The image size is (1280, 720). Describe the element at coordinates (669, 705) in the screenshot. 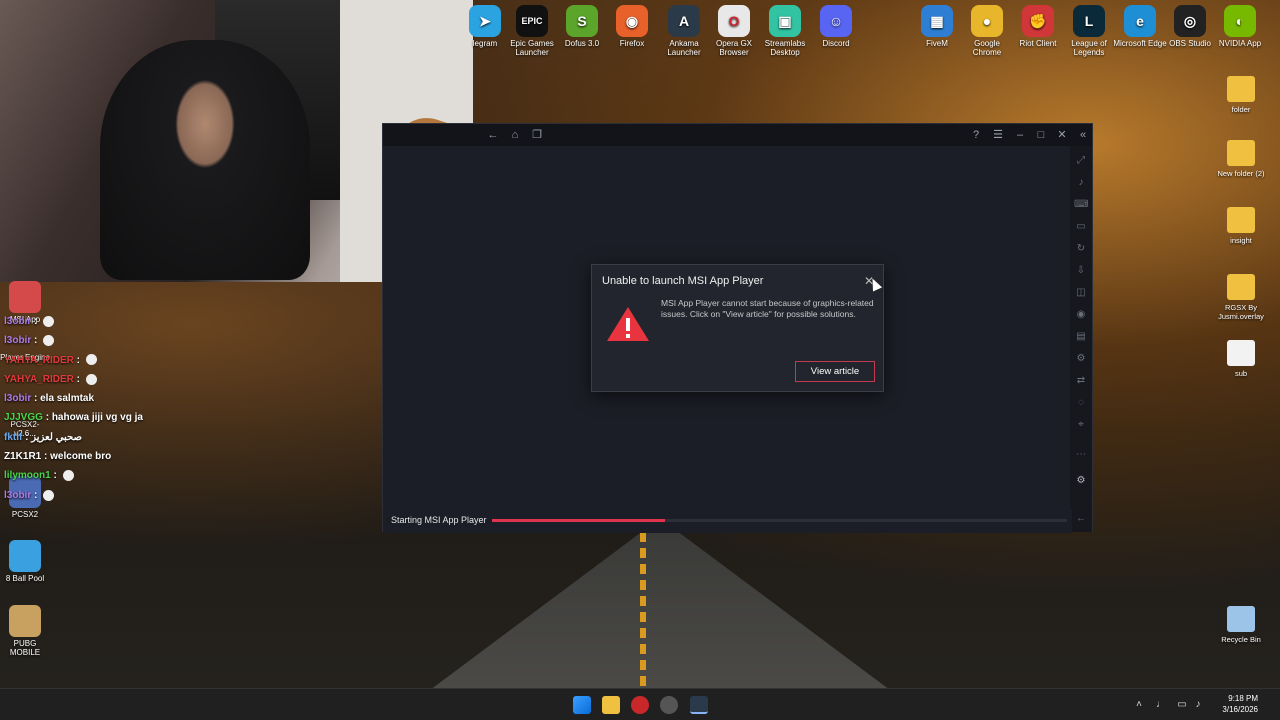

I see `obs-taskbar-icon` at that location.